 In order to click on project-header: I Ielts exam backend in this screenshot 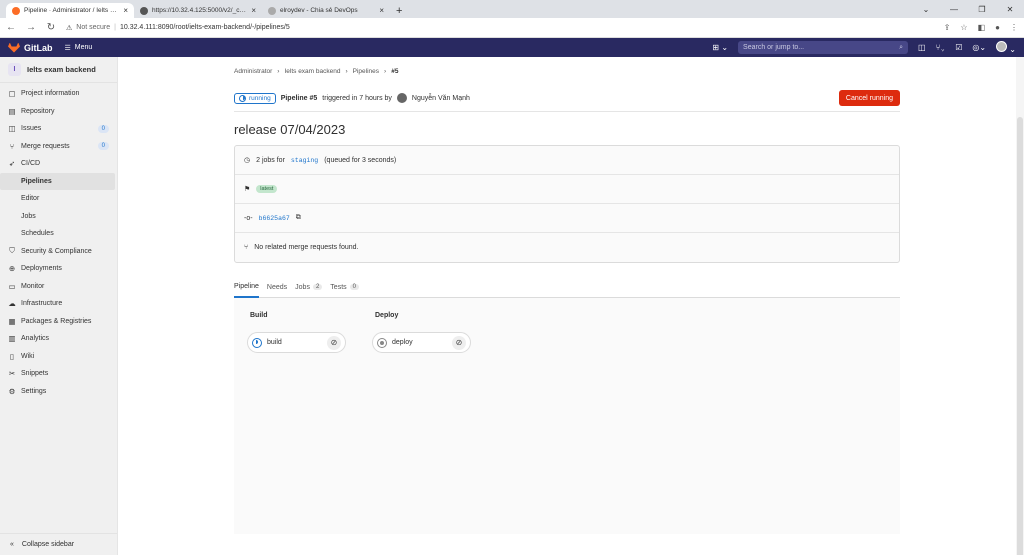, I will do `click(58, 70)`.